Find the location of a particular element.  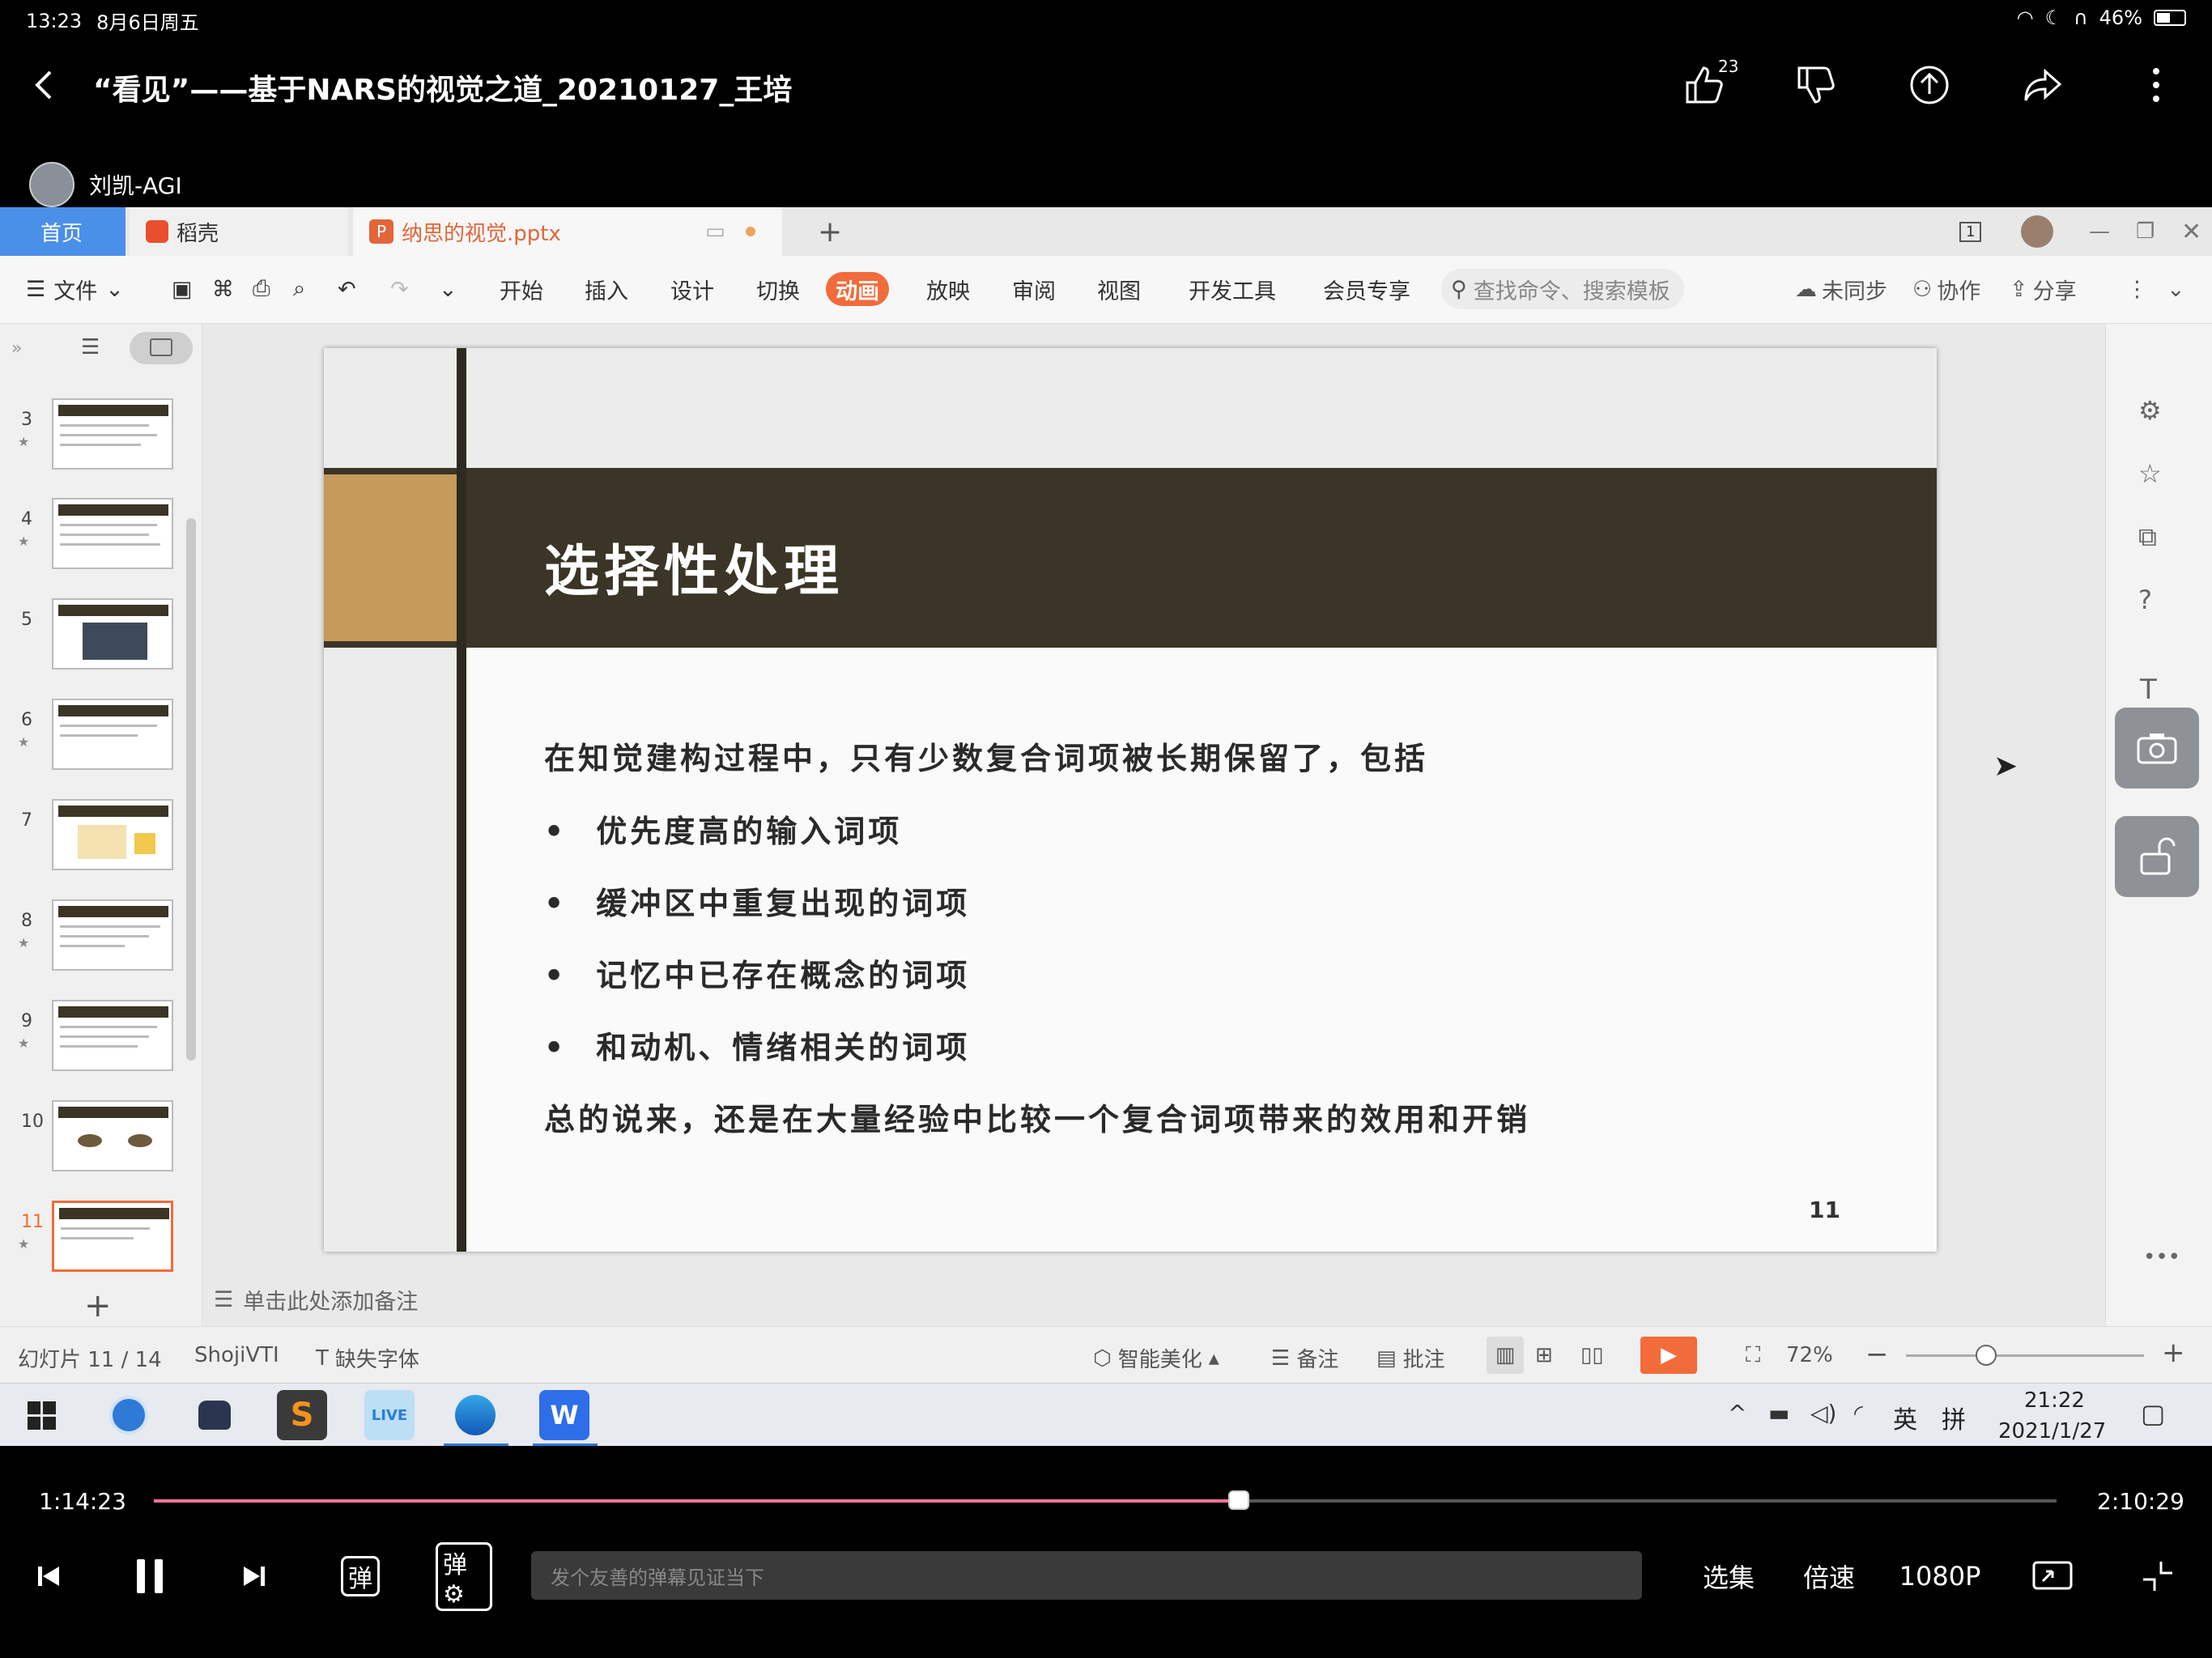

ime-language: 英 is located at coordinates (1905, 1417).